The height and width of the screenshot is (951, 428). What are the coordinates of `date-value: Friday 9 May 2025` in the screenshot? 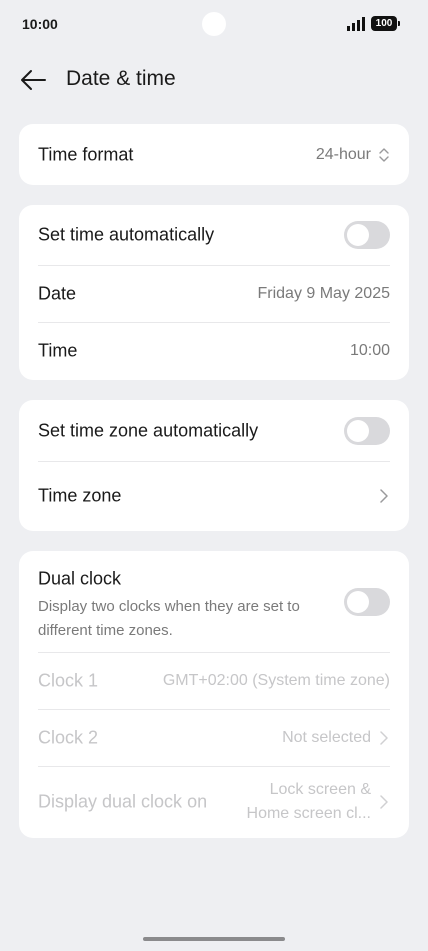 It's located at (323, 293).